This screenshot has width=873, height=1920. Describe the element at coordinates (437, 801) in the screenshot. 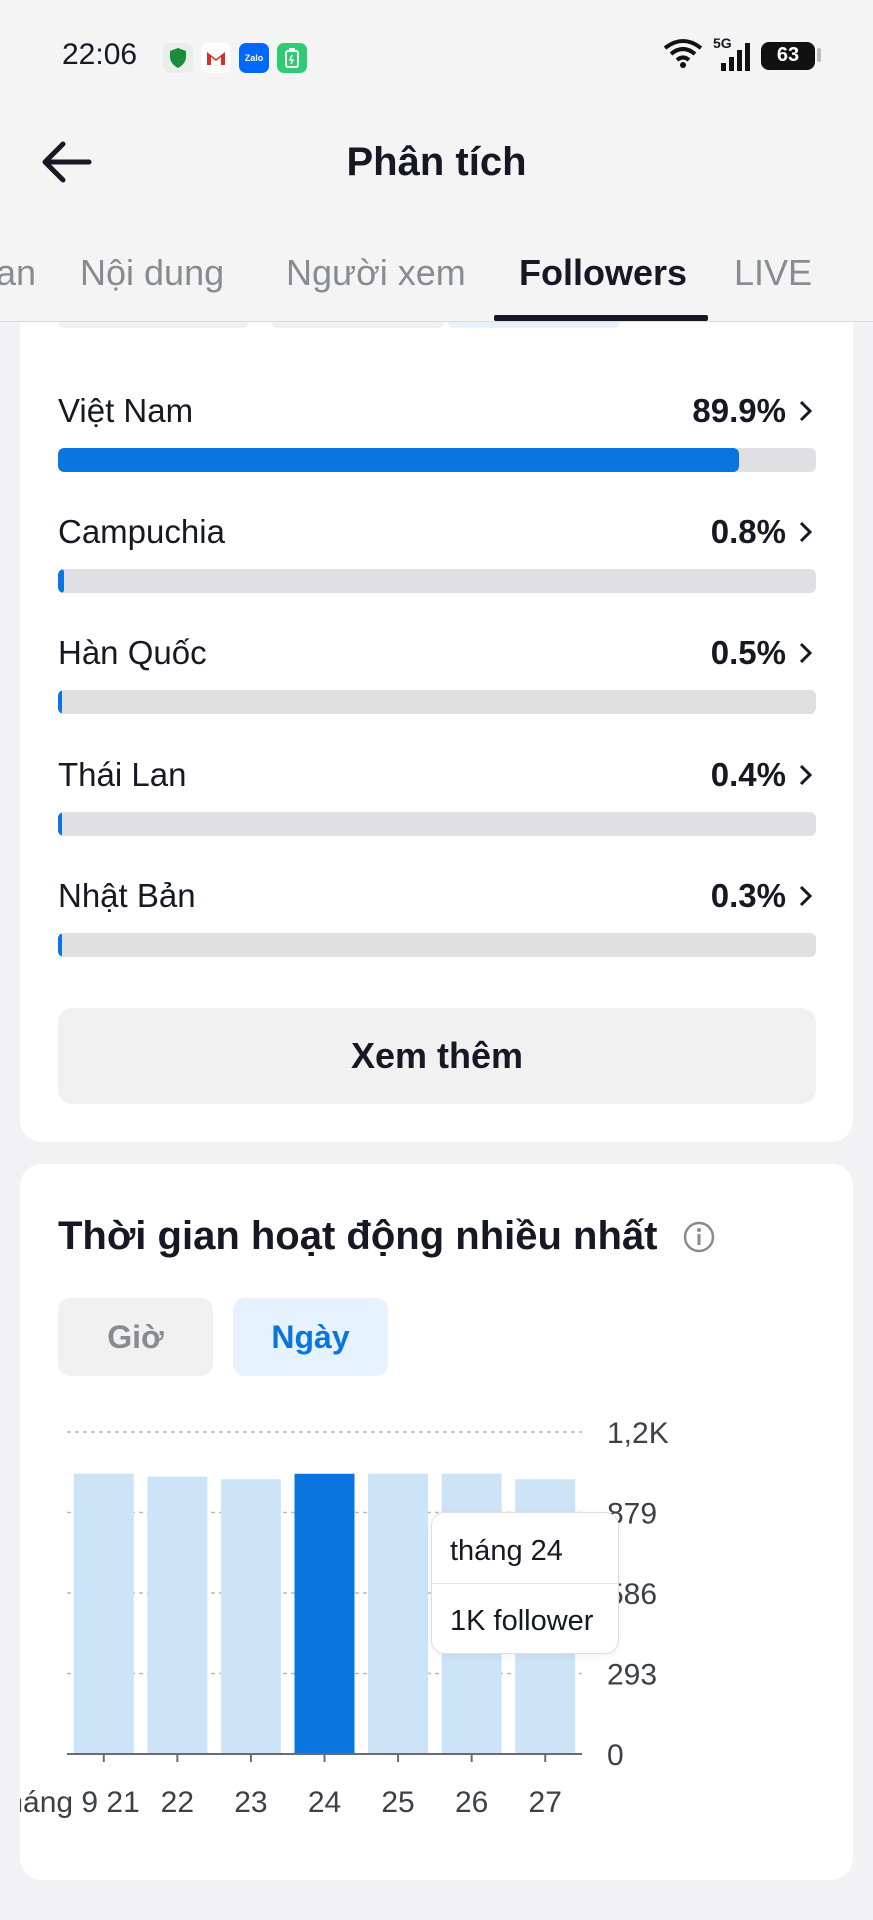

I see `country-row-thailand: Thái Lan 0.4%` at that location.